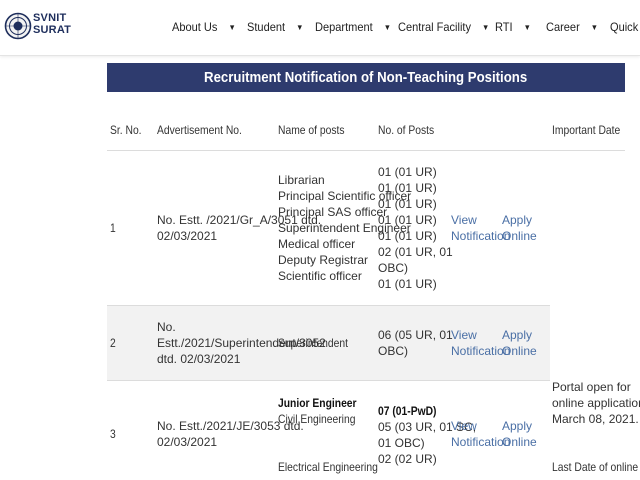  Describe the element at coordinates (275, 27) in the screenshot. I see `nav-student: Student ▼` at that location.